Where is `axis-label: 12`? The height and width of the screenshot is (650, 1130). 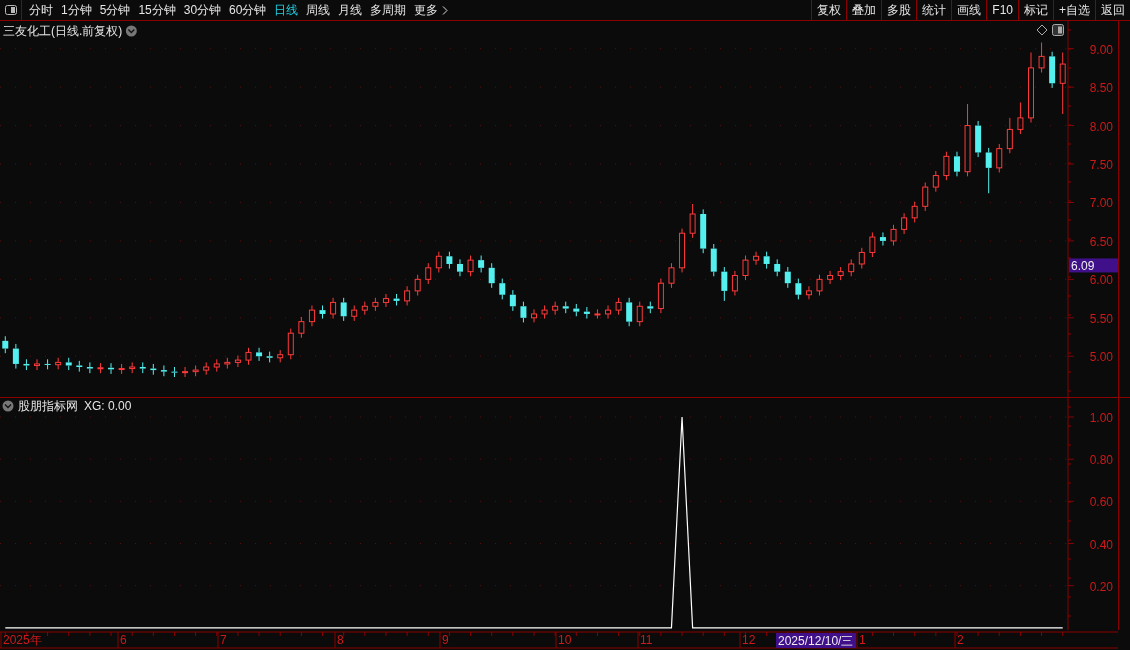
axis-label: 12 is located at coordinates (749, 639).